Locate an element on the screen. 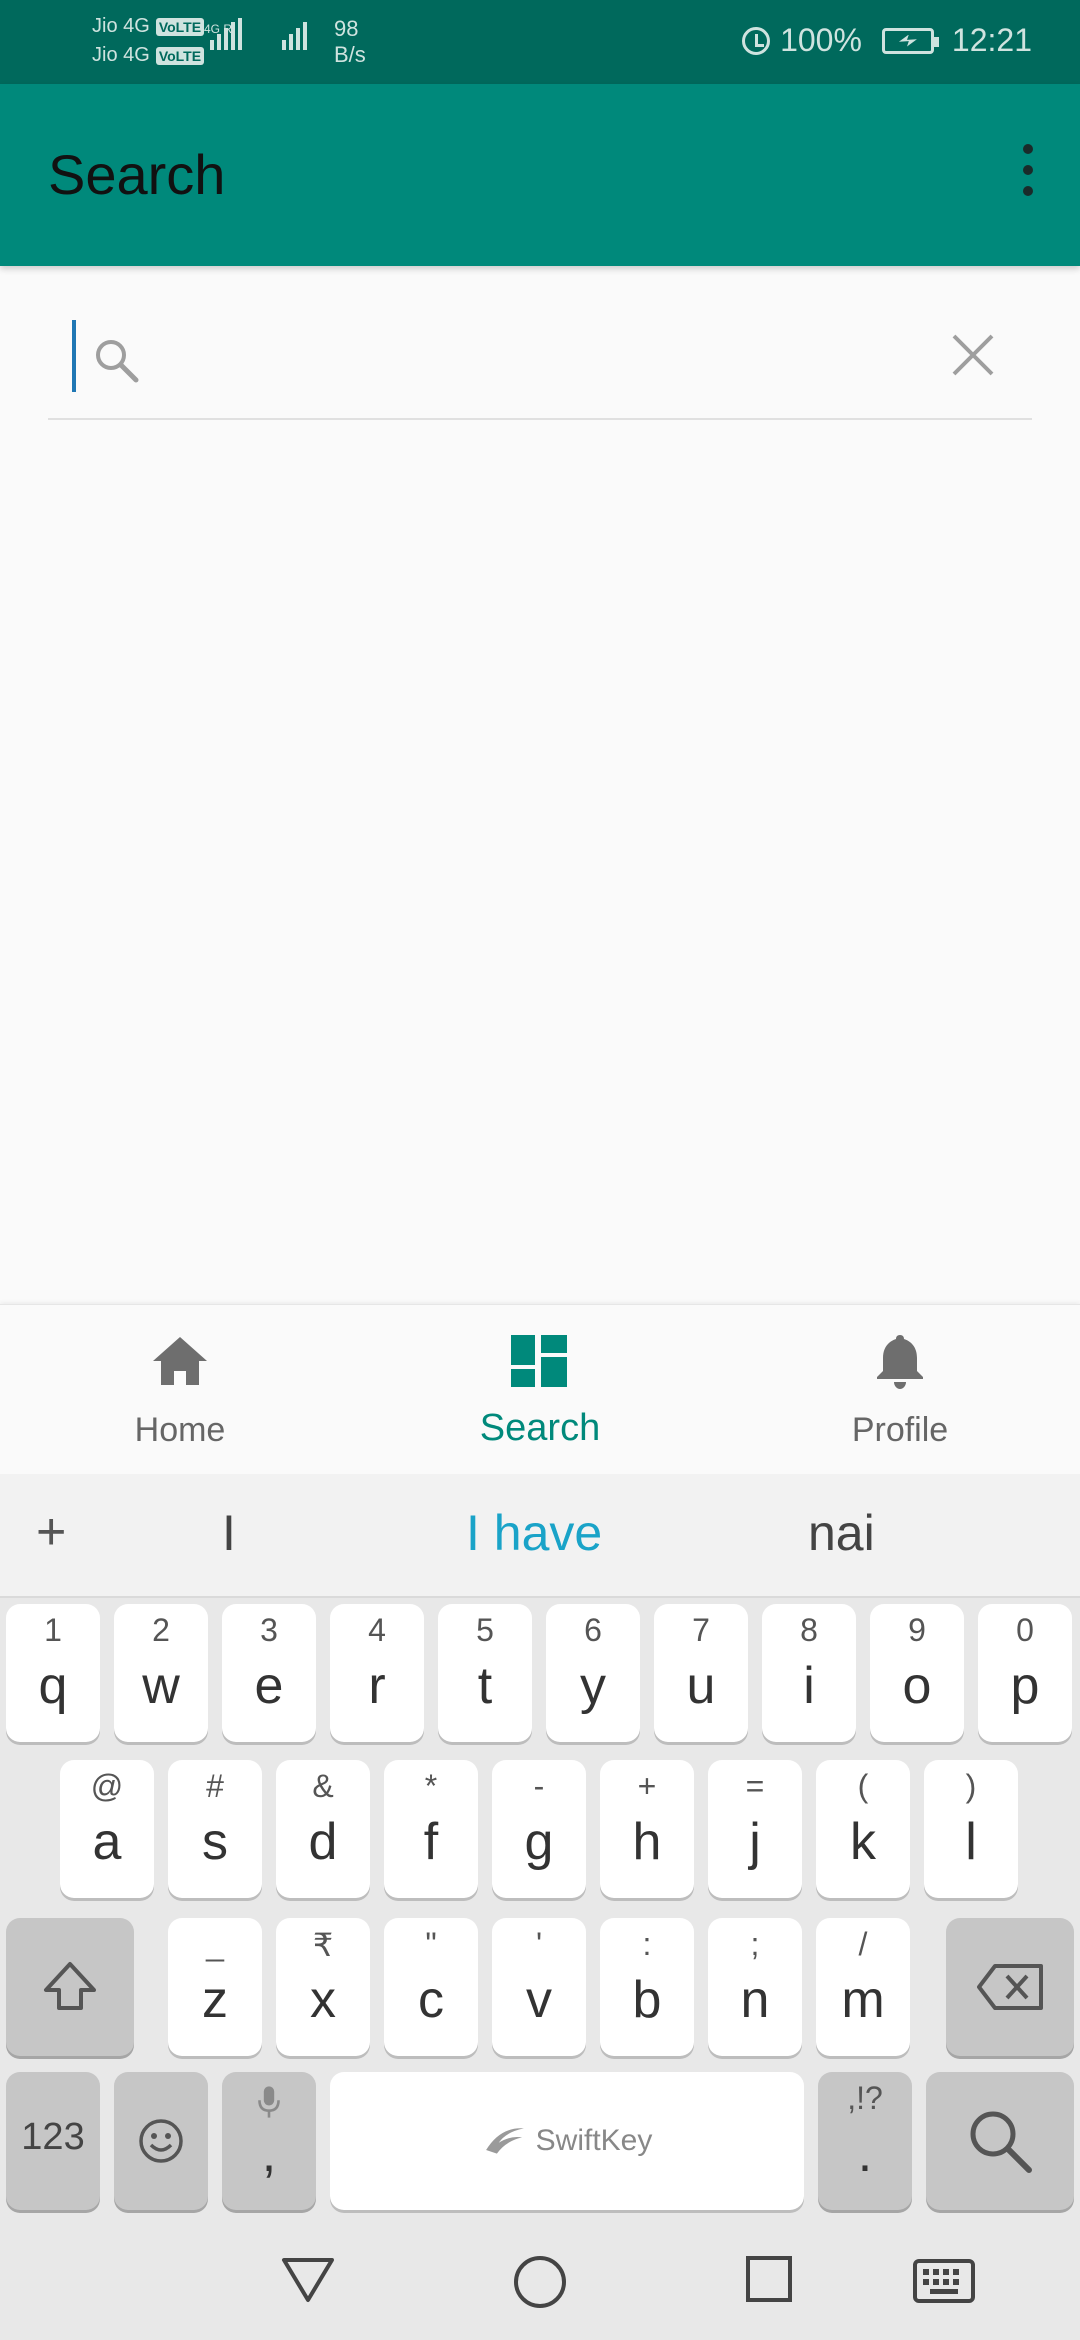 The height and width of the screenshot is (2340, 1080). nav-item-search: Search is located at coordinates (540, 1389).